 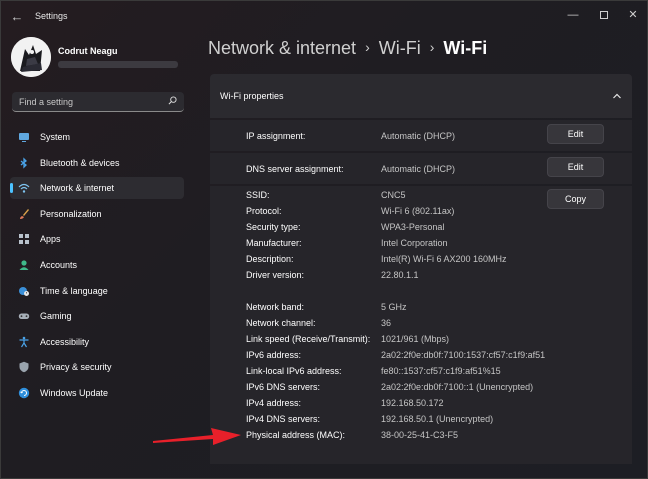 I want to click on sidebar-item-system: System, so click(x=97, y=137).